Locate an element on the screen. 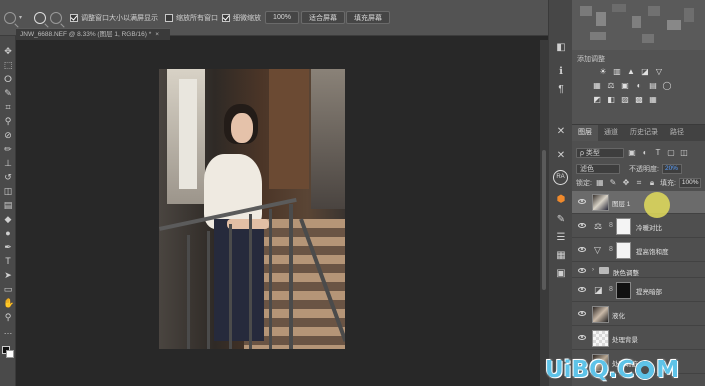  clone-stamp-tool-icon: ⊥ is located at coordinates (8, 163).